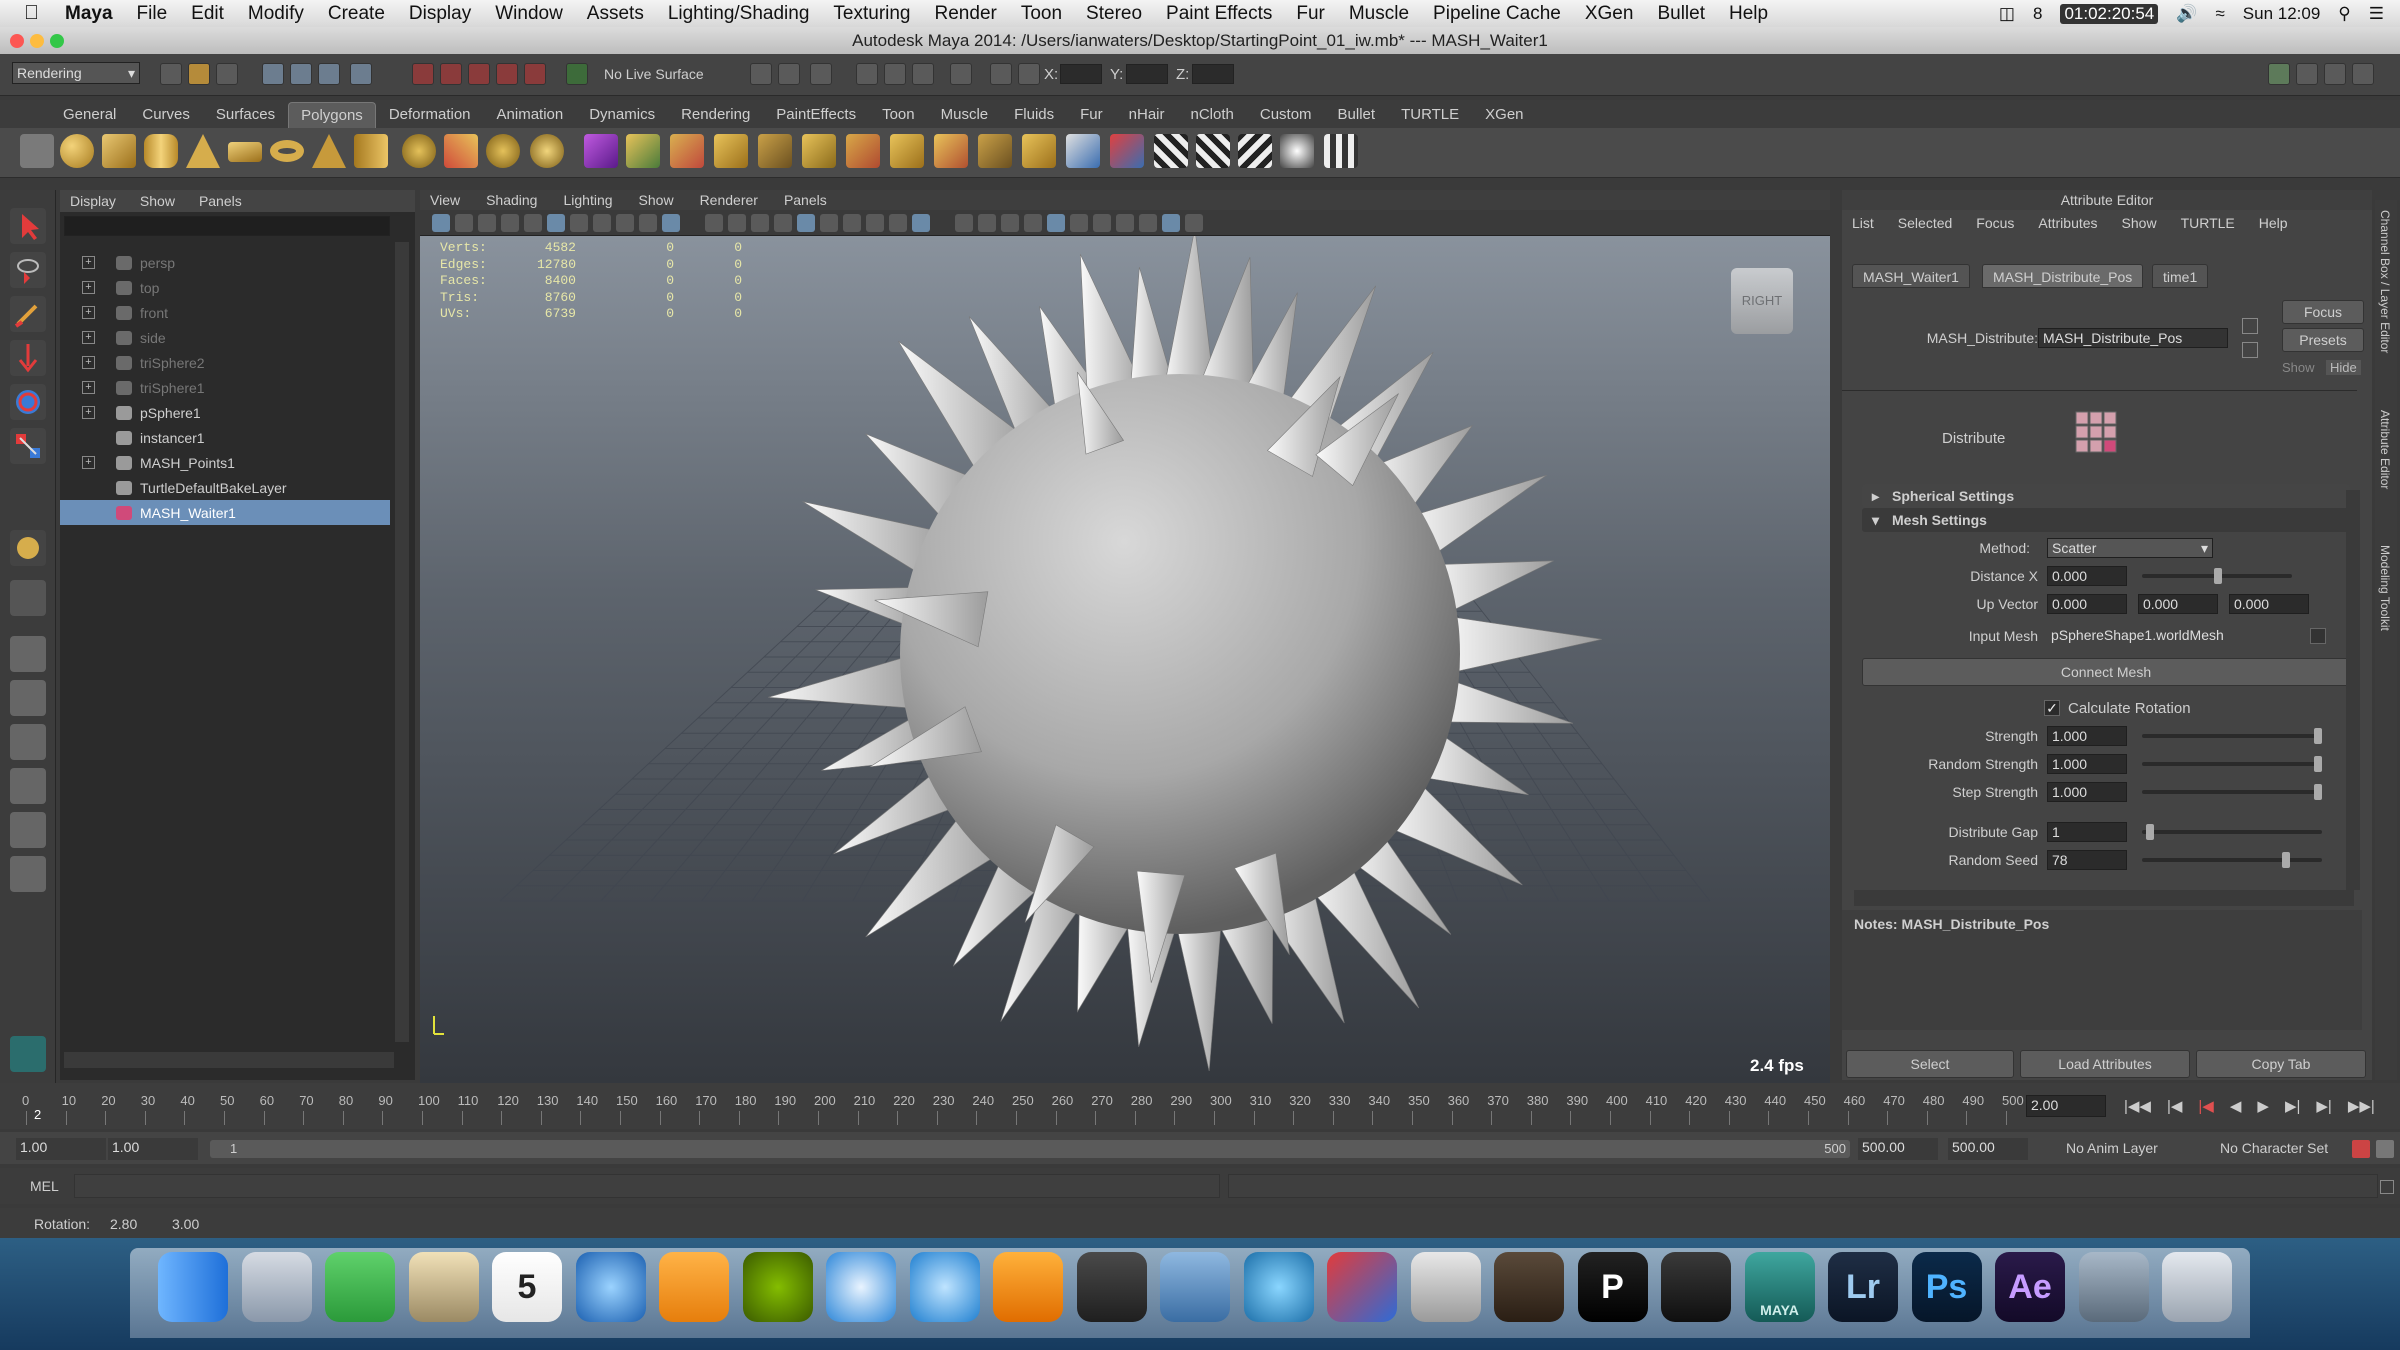 Image resolution: width=2400 pixels, height=1350 pixels. Describe the element at coordinates (2087, 860) in the screenshot. I see `random-seed-field: 78` at that location.